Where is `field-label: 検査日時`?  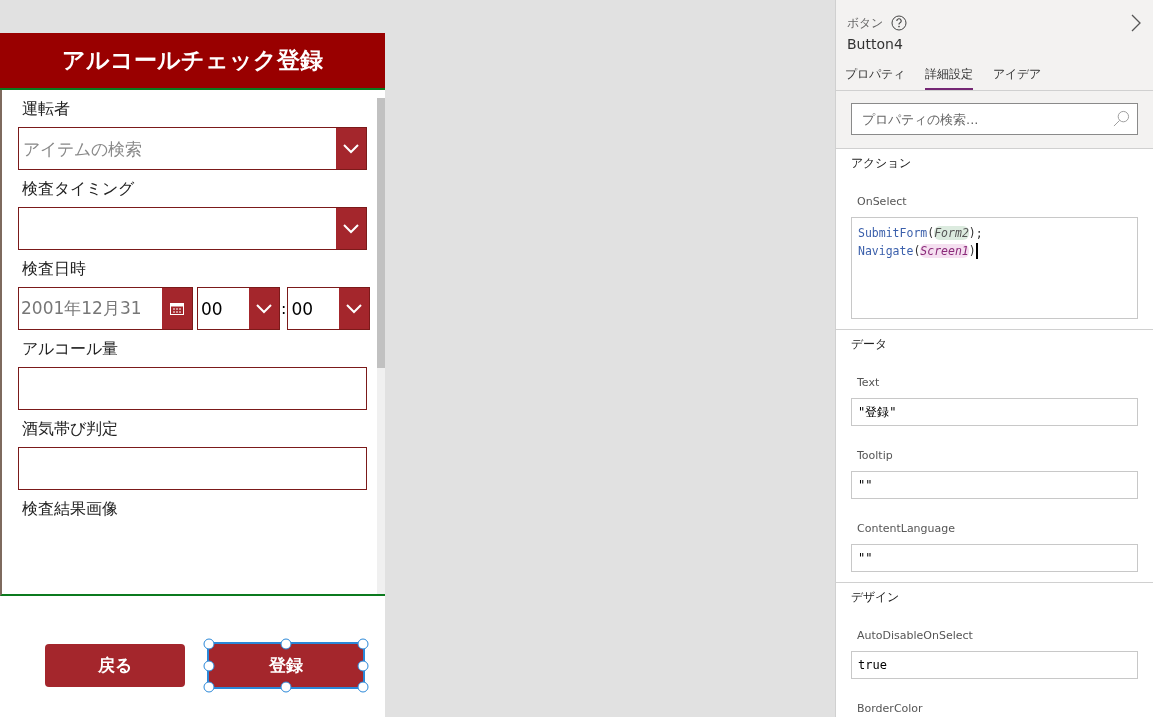 field-label: 検査日時 is located at coordinates (54, 269).